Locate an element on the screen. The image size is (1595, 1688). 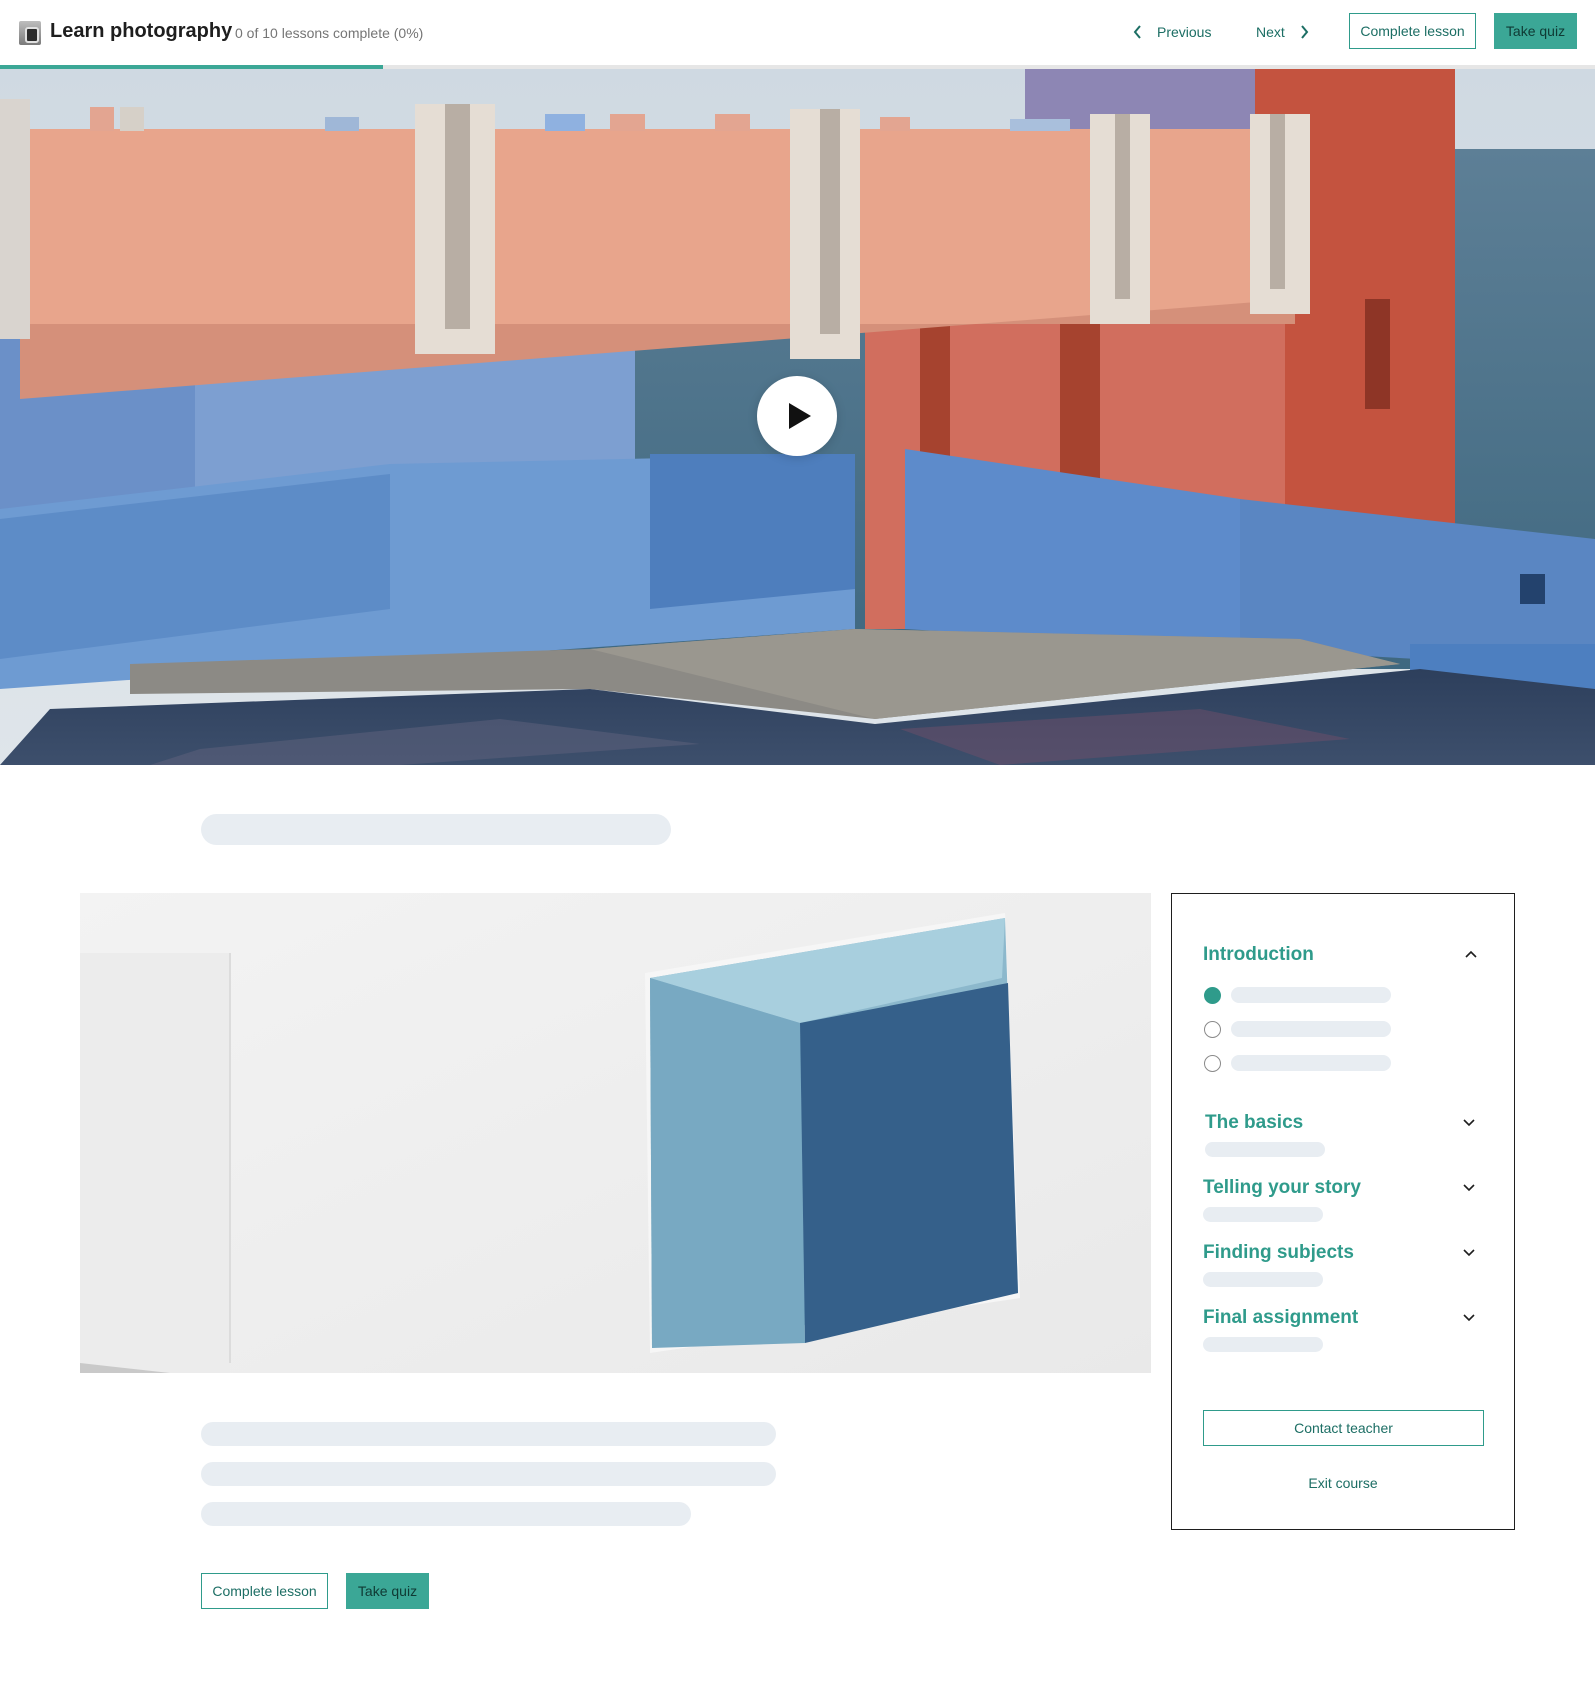
previous-lesson-link: Previous is located at coordinates (1172, 32).